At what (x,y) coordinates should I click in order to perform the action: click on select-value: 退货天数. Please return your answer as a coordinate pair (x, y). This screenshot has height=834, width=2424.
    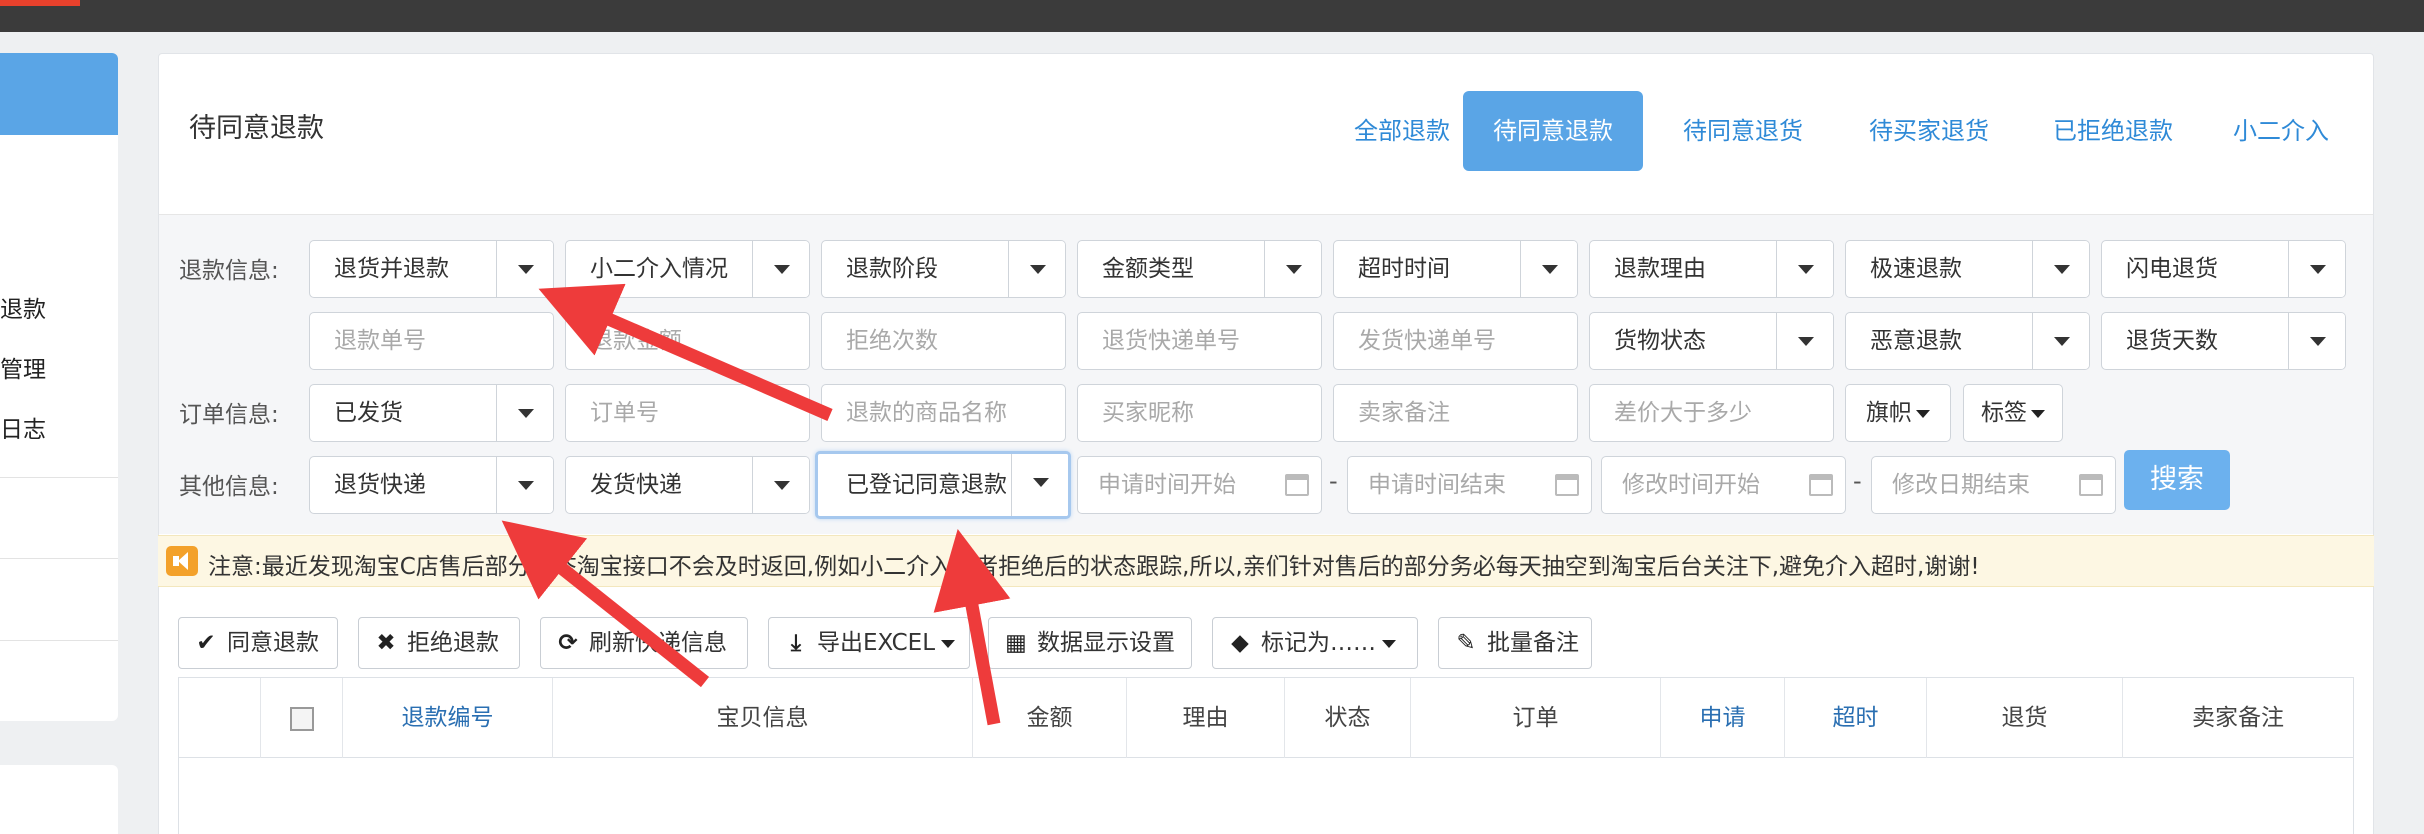
    Looking at the image, I should click on (2172, 341).